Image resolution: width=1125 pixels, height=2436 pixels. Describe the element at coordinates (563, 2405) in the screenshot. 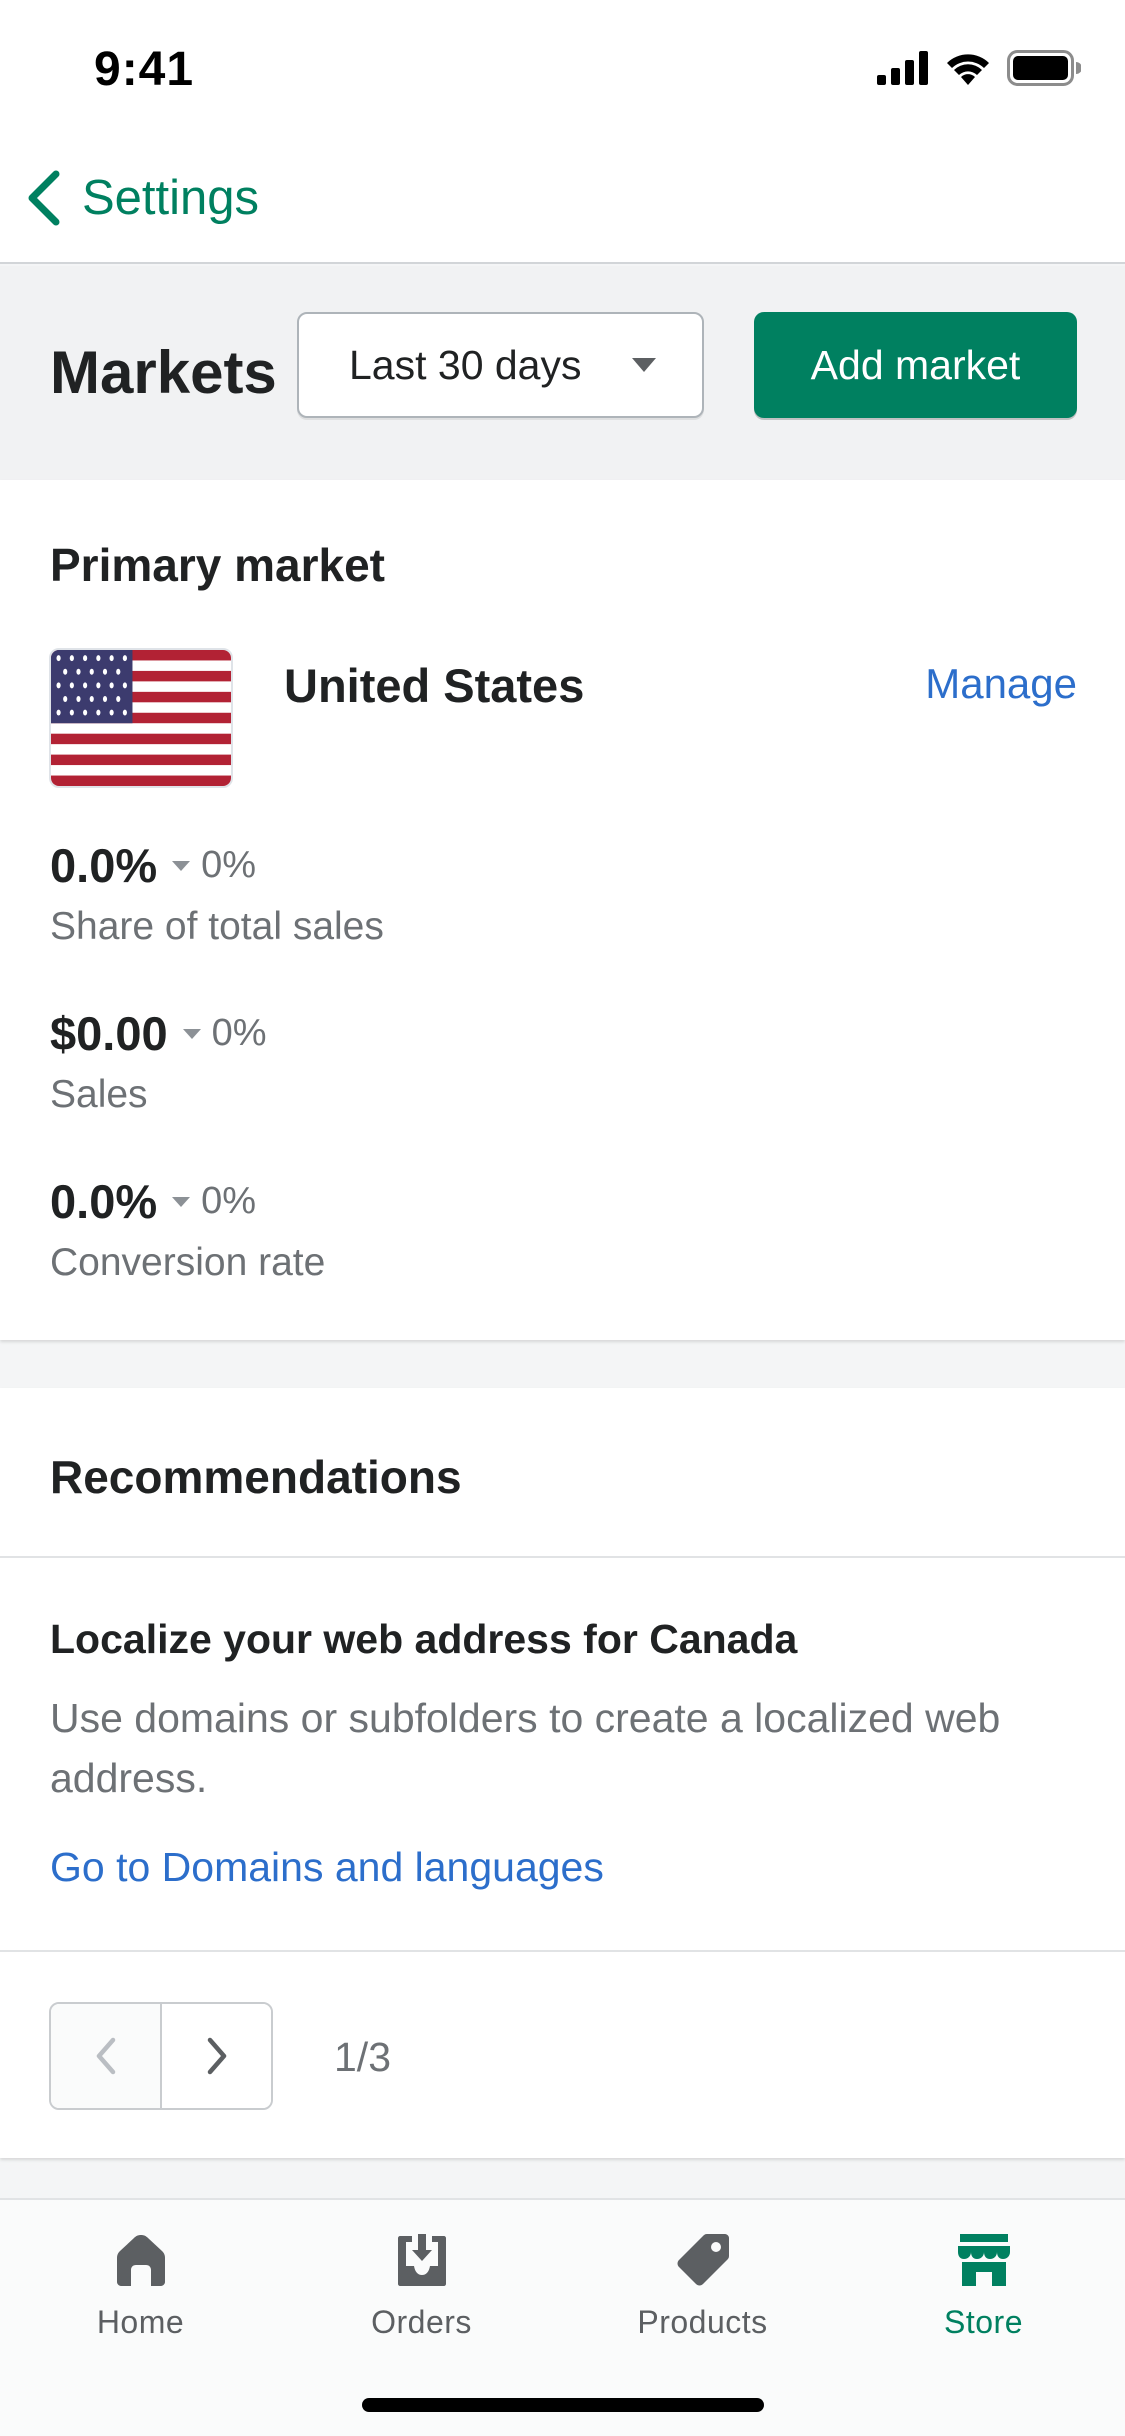

I see `home-indicator` at that location.